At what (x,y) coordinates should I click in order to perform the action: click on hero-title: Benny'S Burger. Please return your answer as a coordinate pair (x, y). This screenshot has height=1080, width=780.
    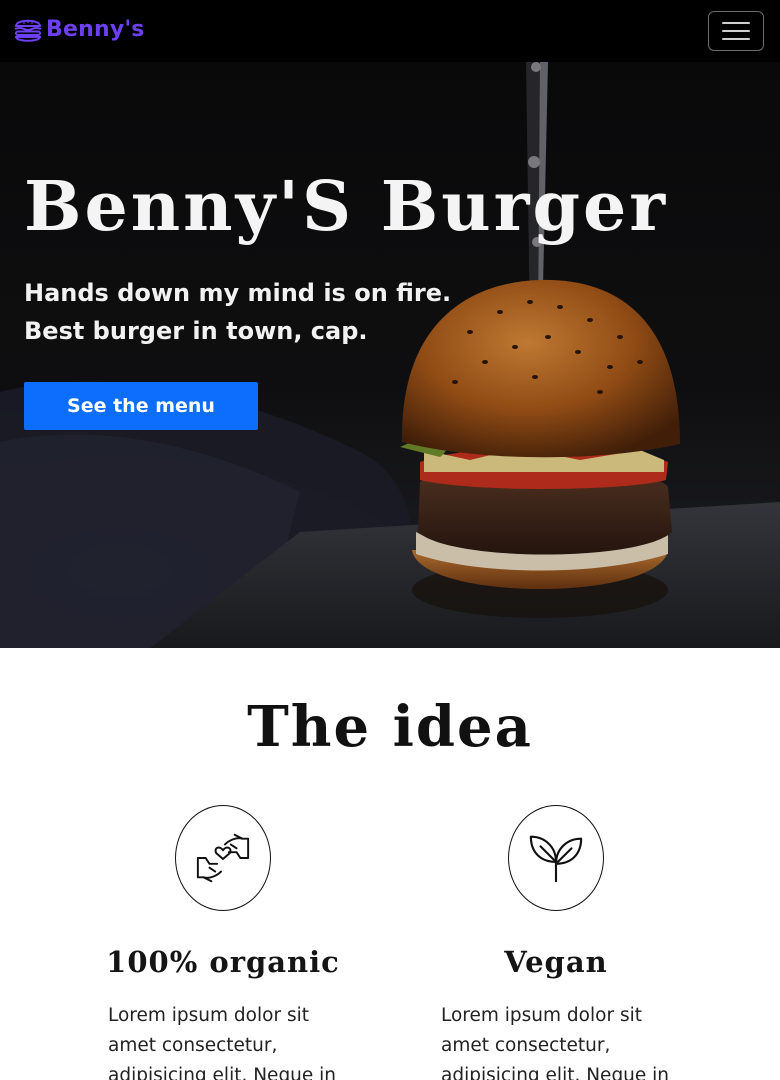
    Looking at the image, I should click on (346, 207).